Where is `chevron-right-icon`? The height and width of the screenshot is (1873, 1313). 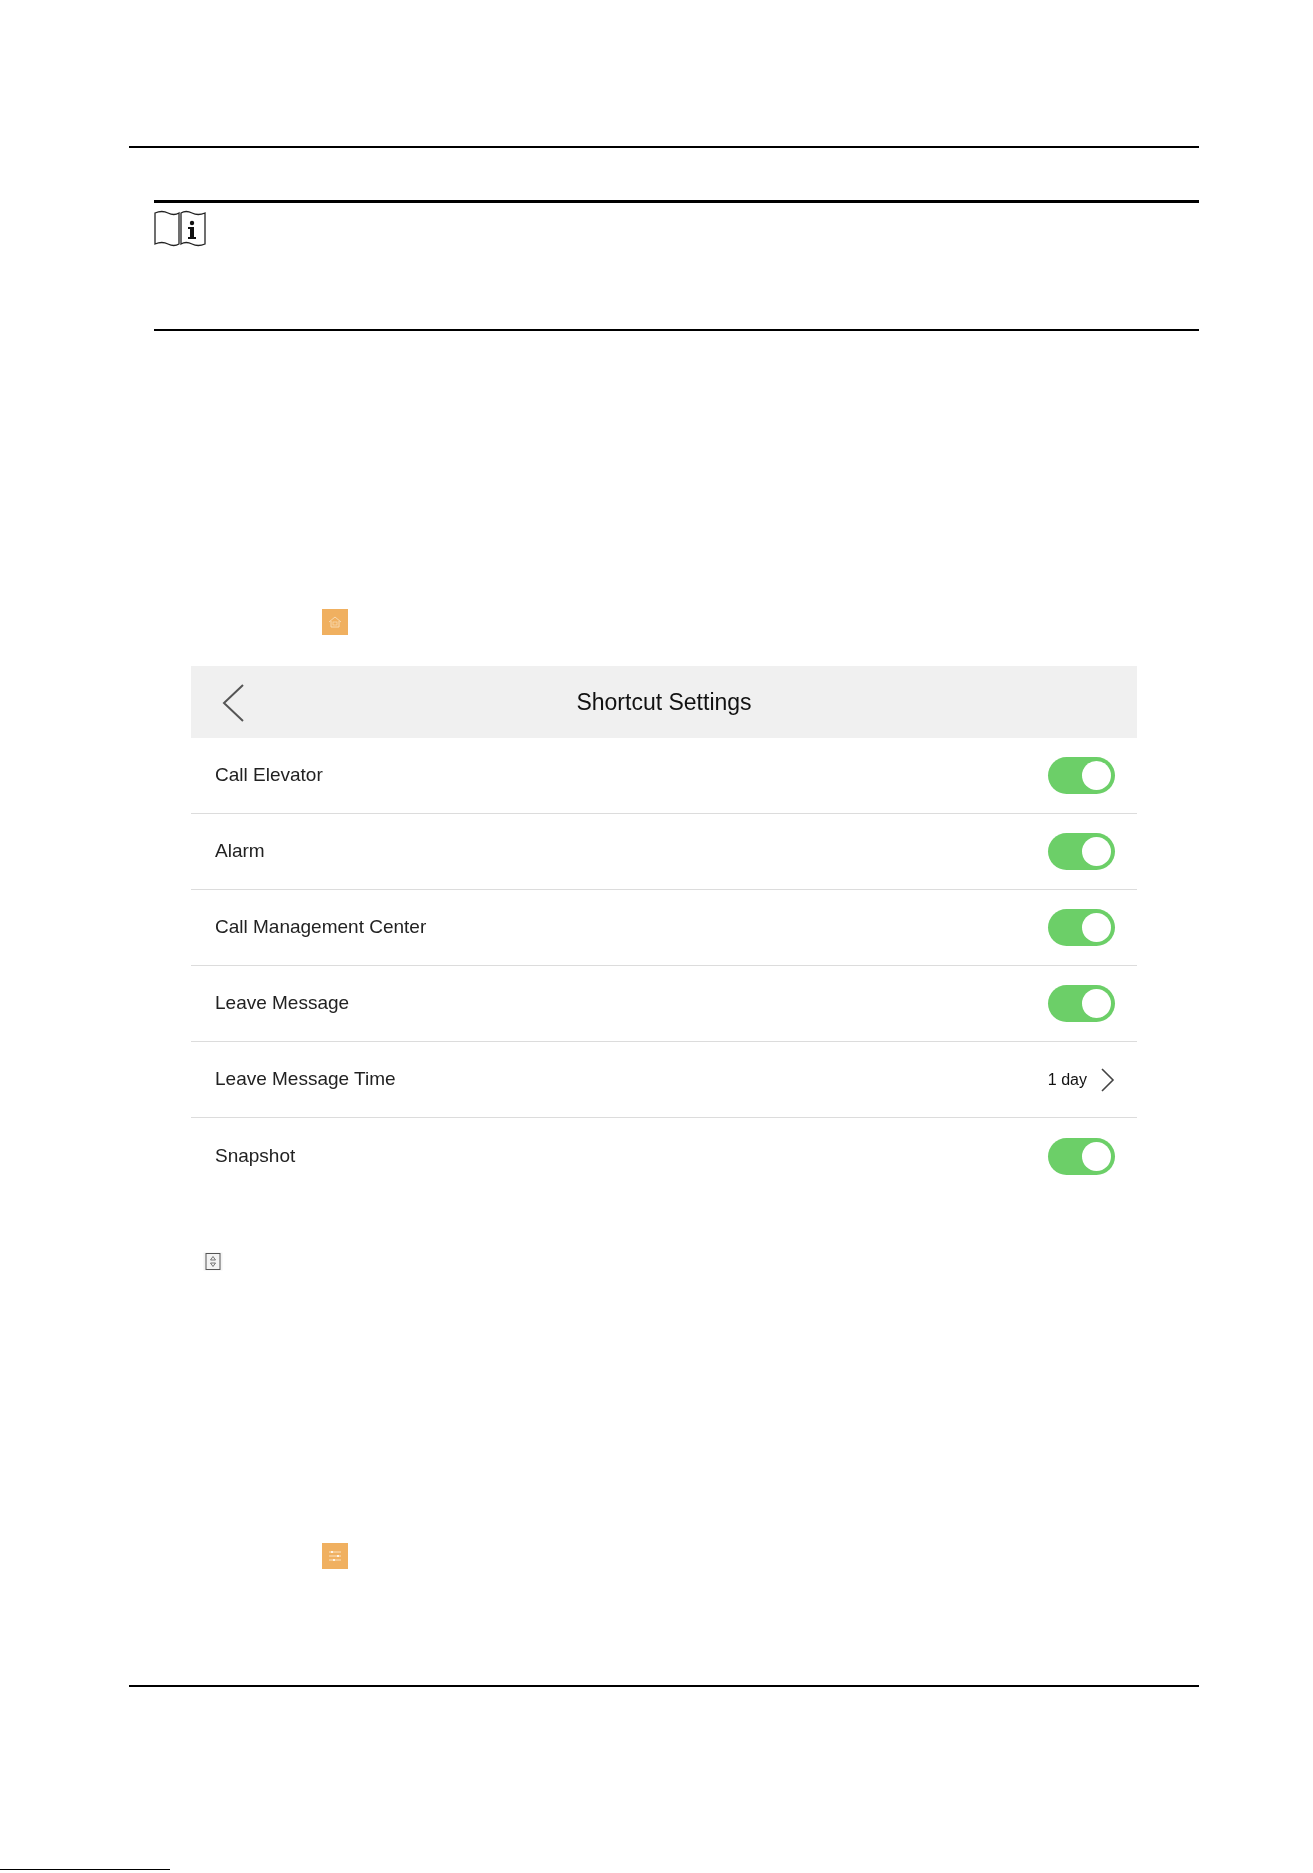
chevron-right-icon is located at coordinates (1108, 1079).